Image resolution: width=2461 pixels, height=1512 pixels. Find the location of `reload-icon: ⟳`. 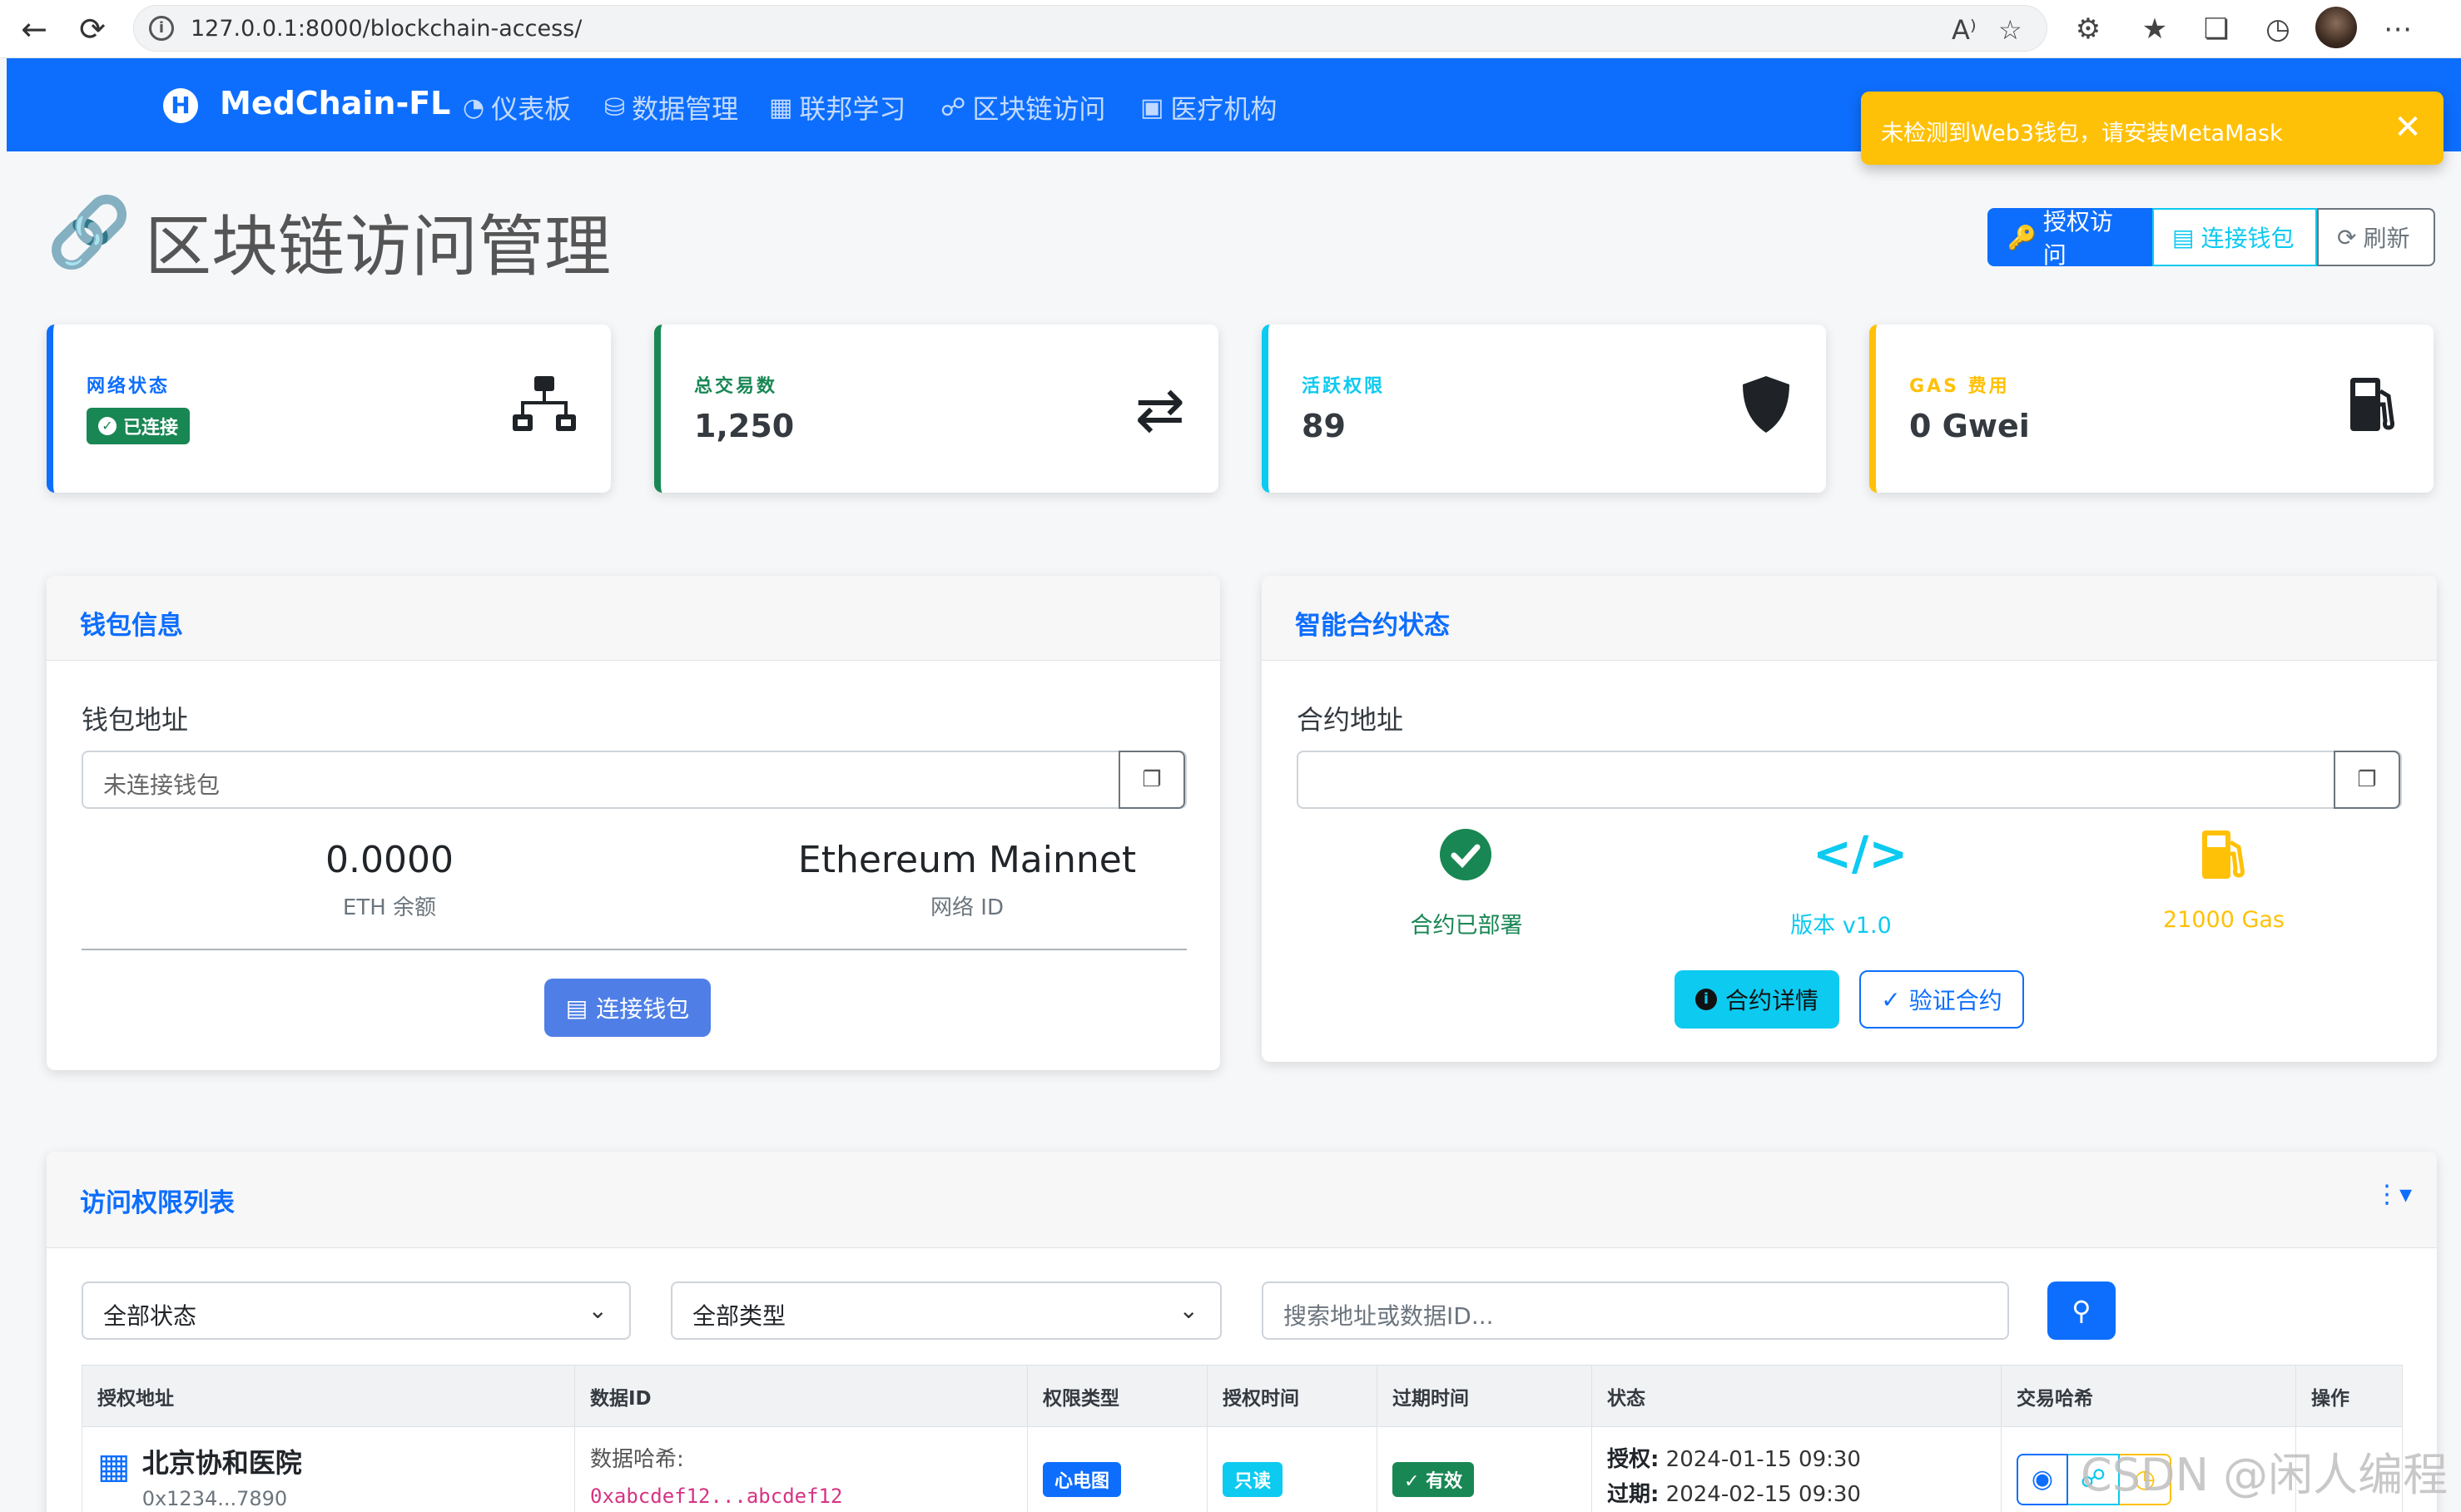

reload-icon: ⟳ is located at coordinates (92, 29).